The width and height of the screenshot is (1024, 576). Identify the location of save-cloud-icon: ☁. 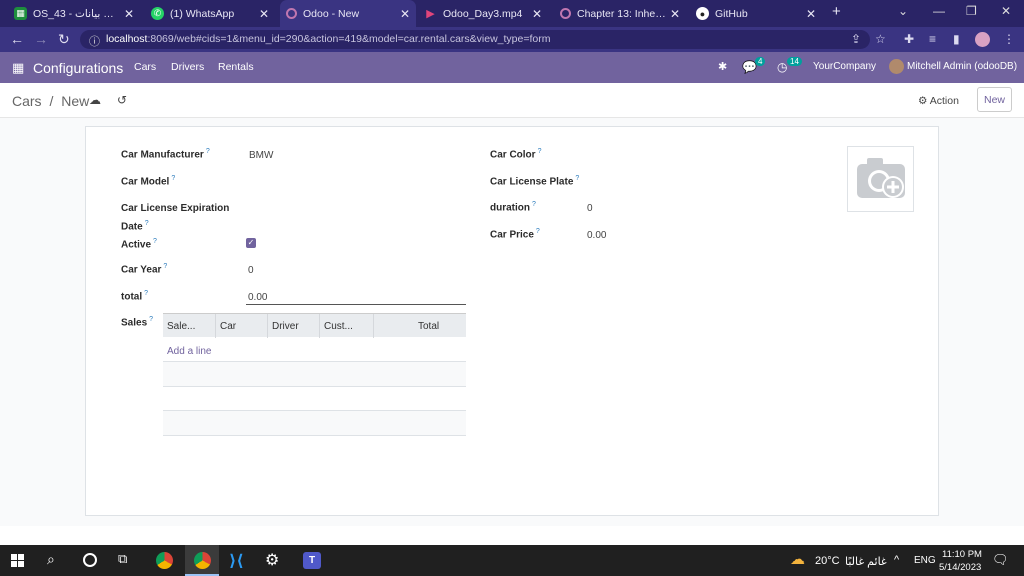
(95, 100).